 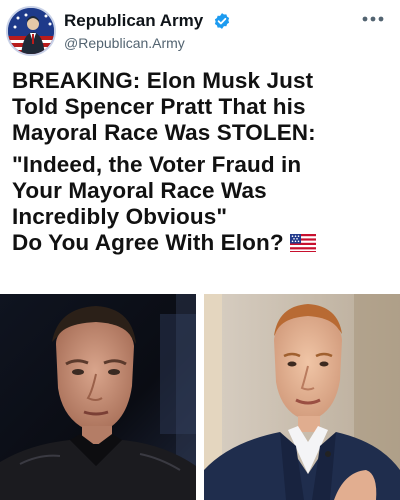 I want to click on avatar, so click(x=31, y=31).